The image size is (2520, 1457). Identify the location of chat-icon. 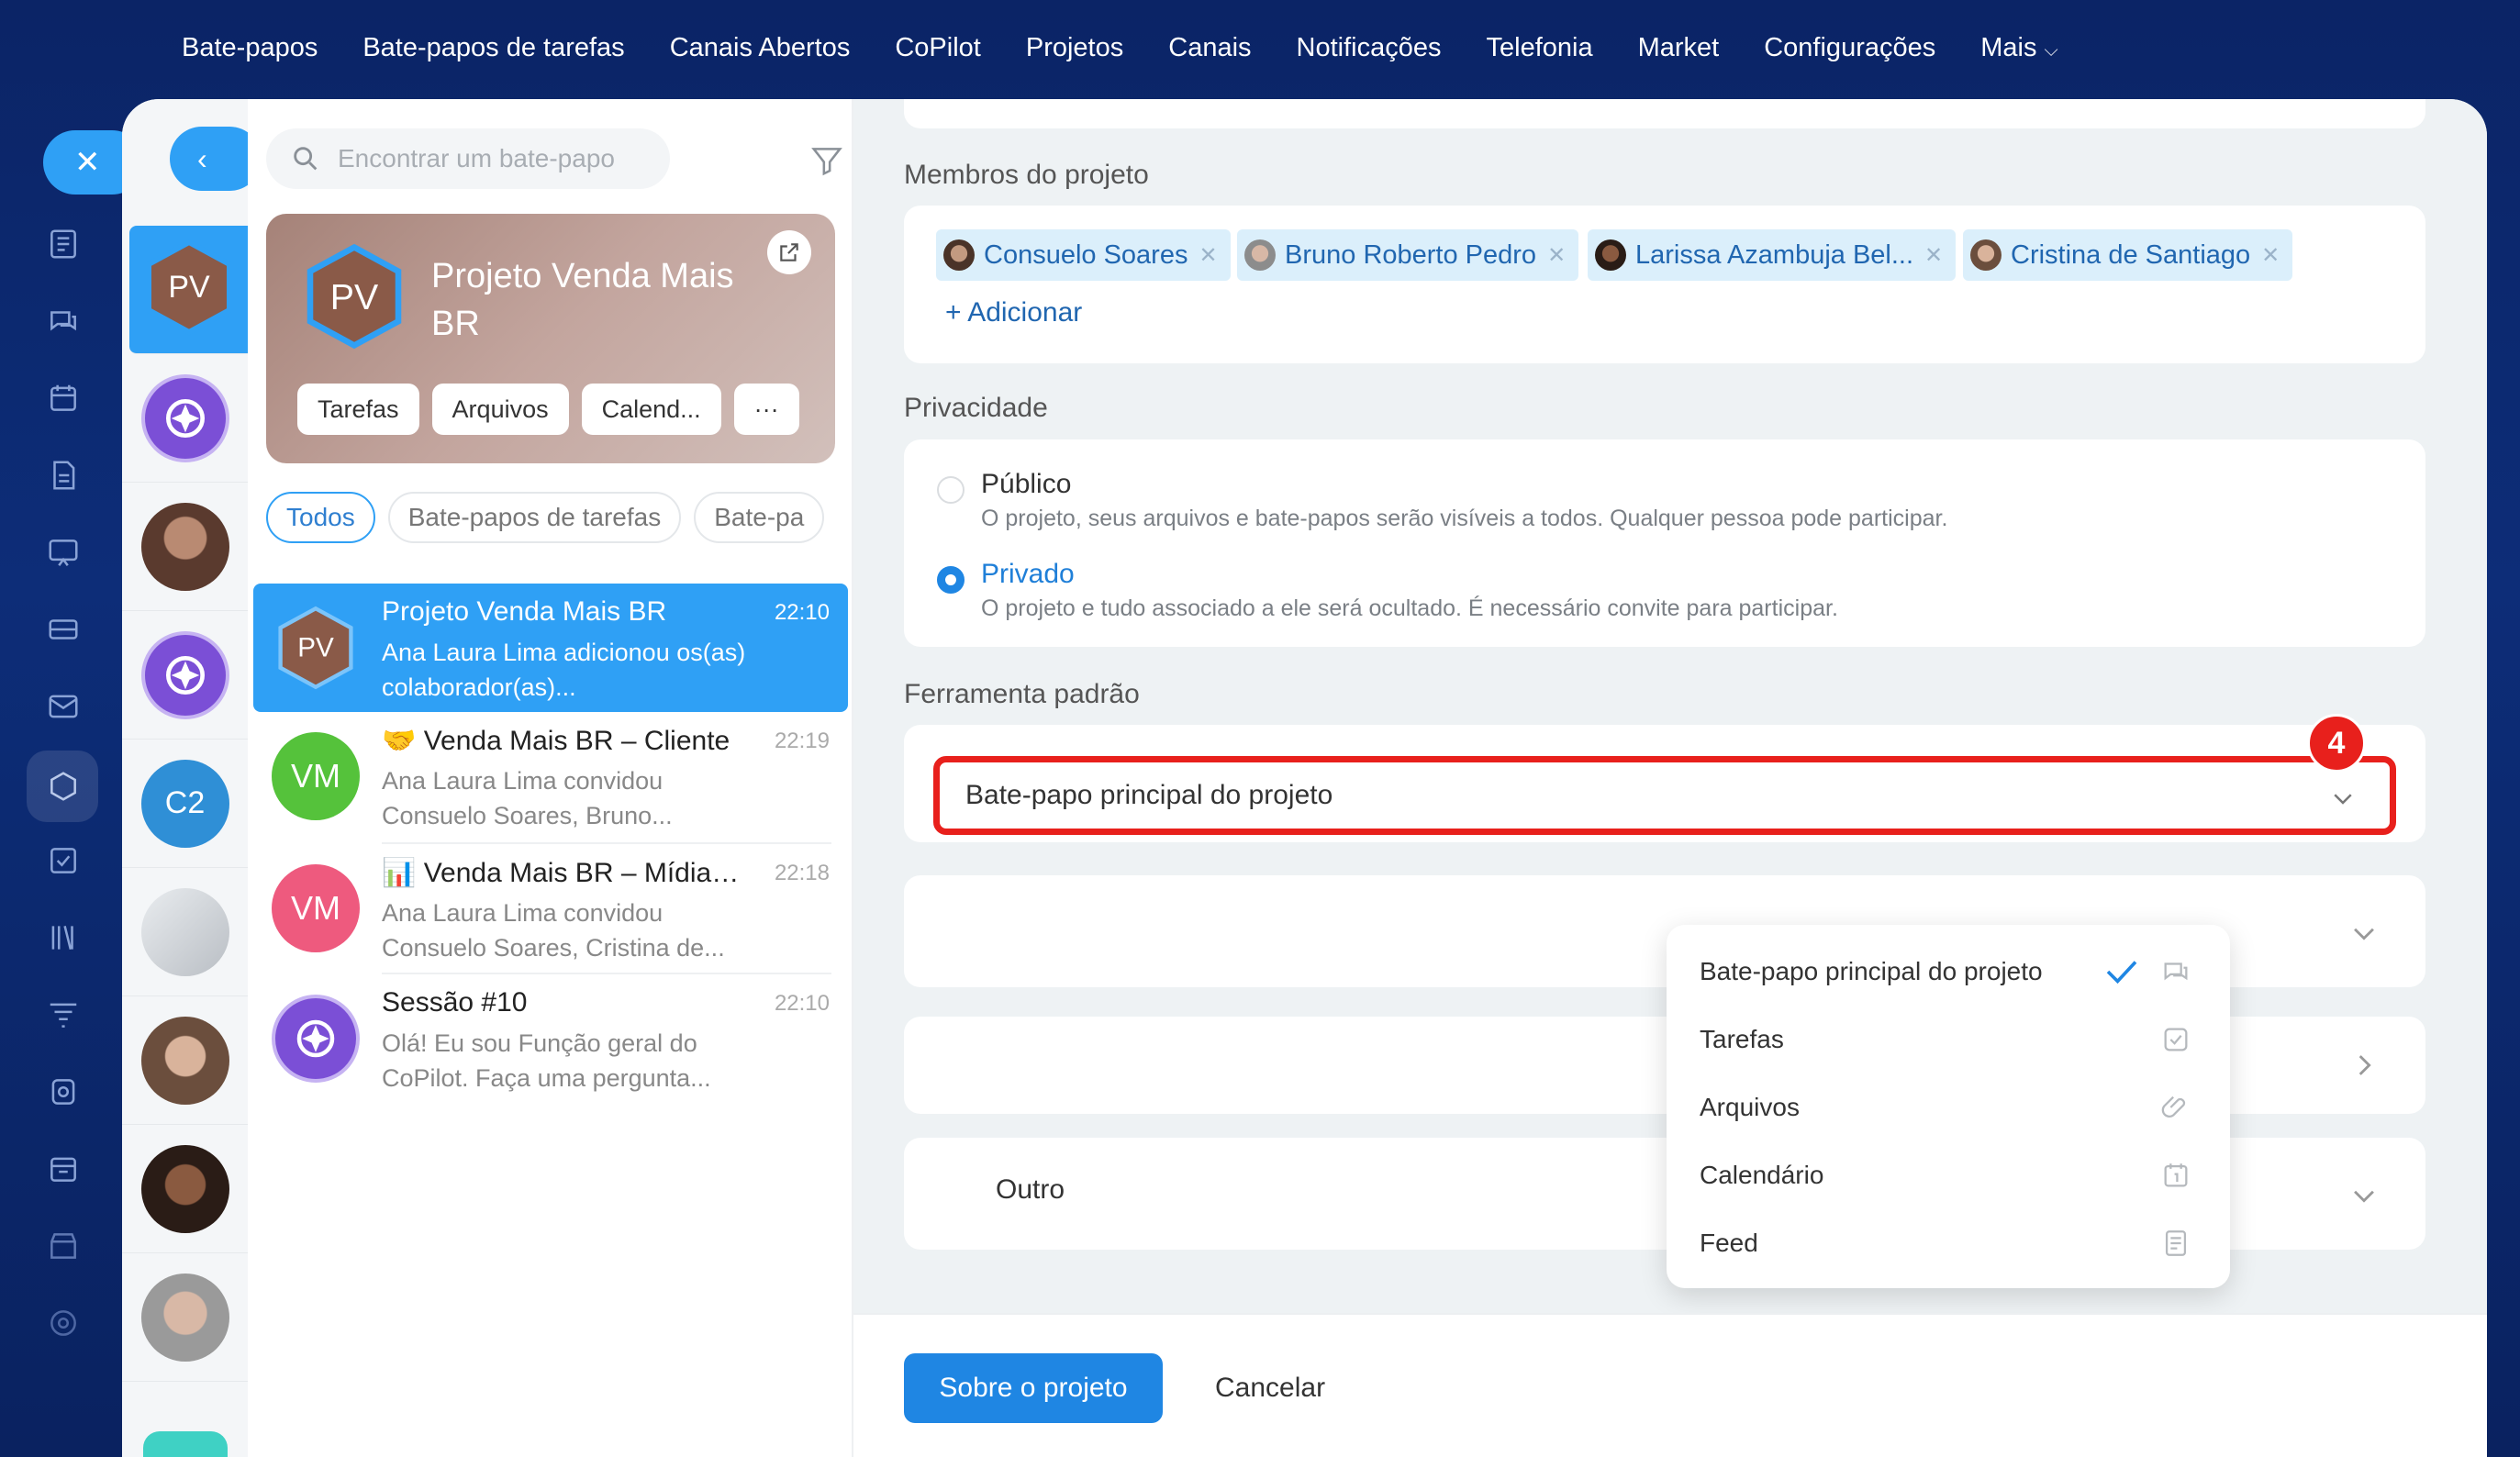
(63, 321).